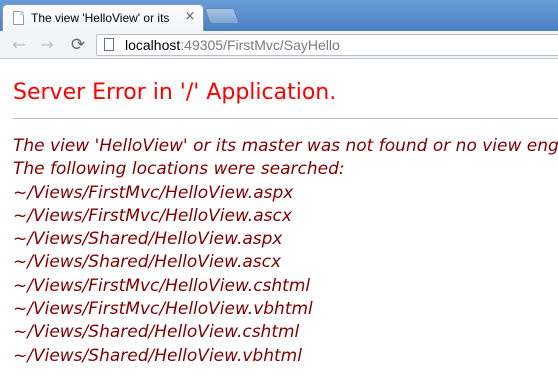 The image size is (558, 376). What do you see at coordinates (153, 45) in the screenshot?
I see `url-host: localhost` at bounding box center [153, 45].